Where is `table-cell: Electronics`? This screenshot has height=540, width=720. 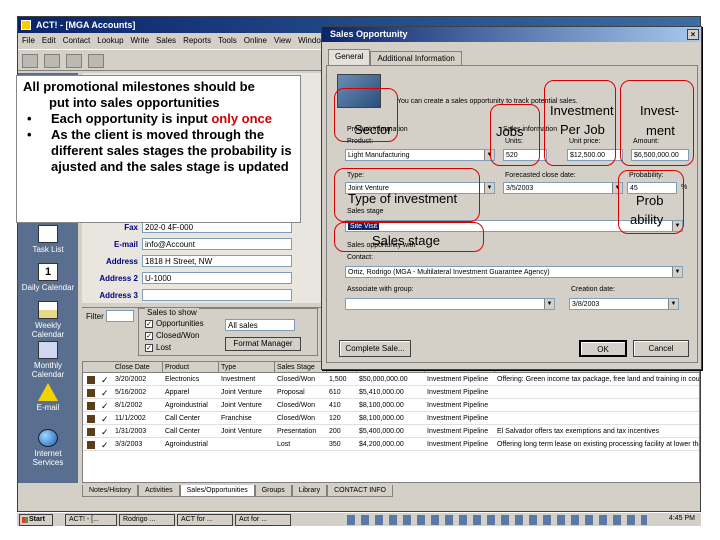 table-cell: Electronics is located at coordinates (182, 379).